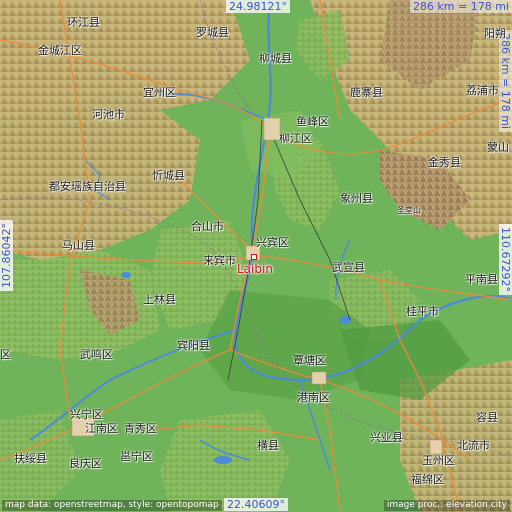 Image resolution: width=512 pixels, height=512 pixels. Describe the element at coordinates (86, 414) in the screenshot. I see `map-label: 兴宁区` at that location.